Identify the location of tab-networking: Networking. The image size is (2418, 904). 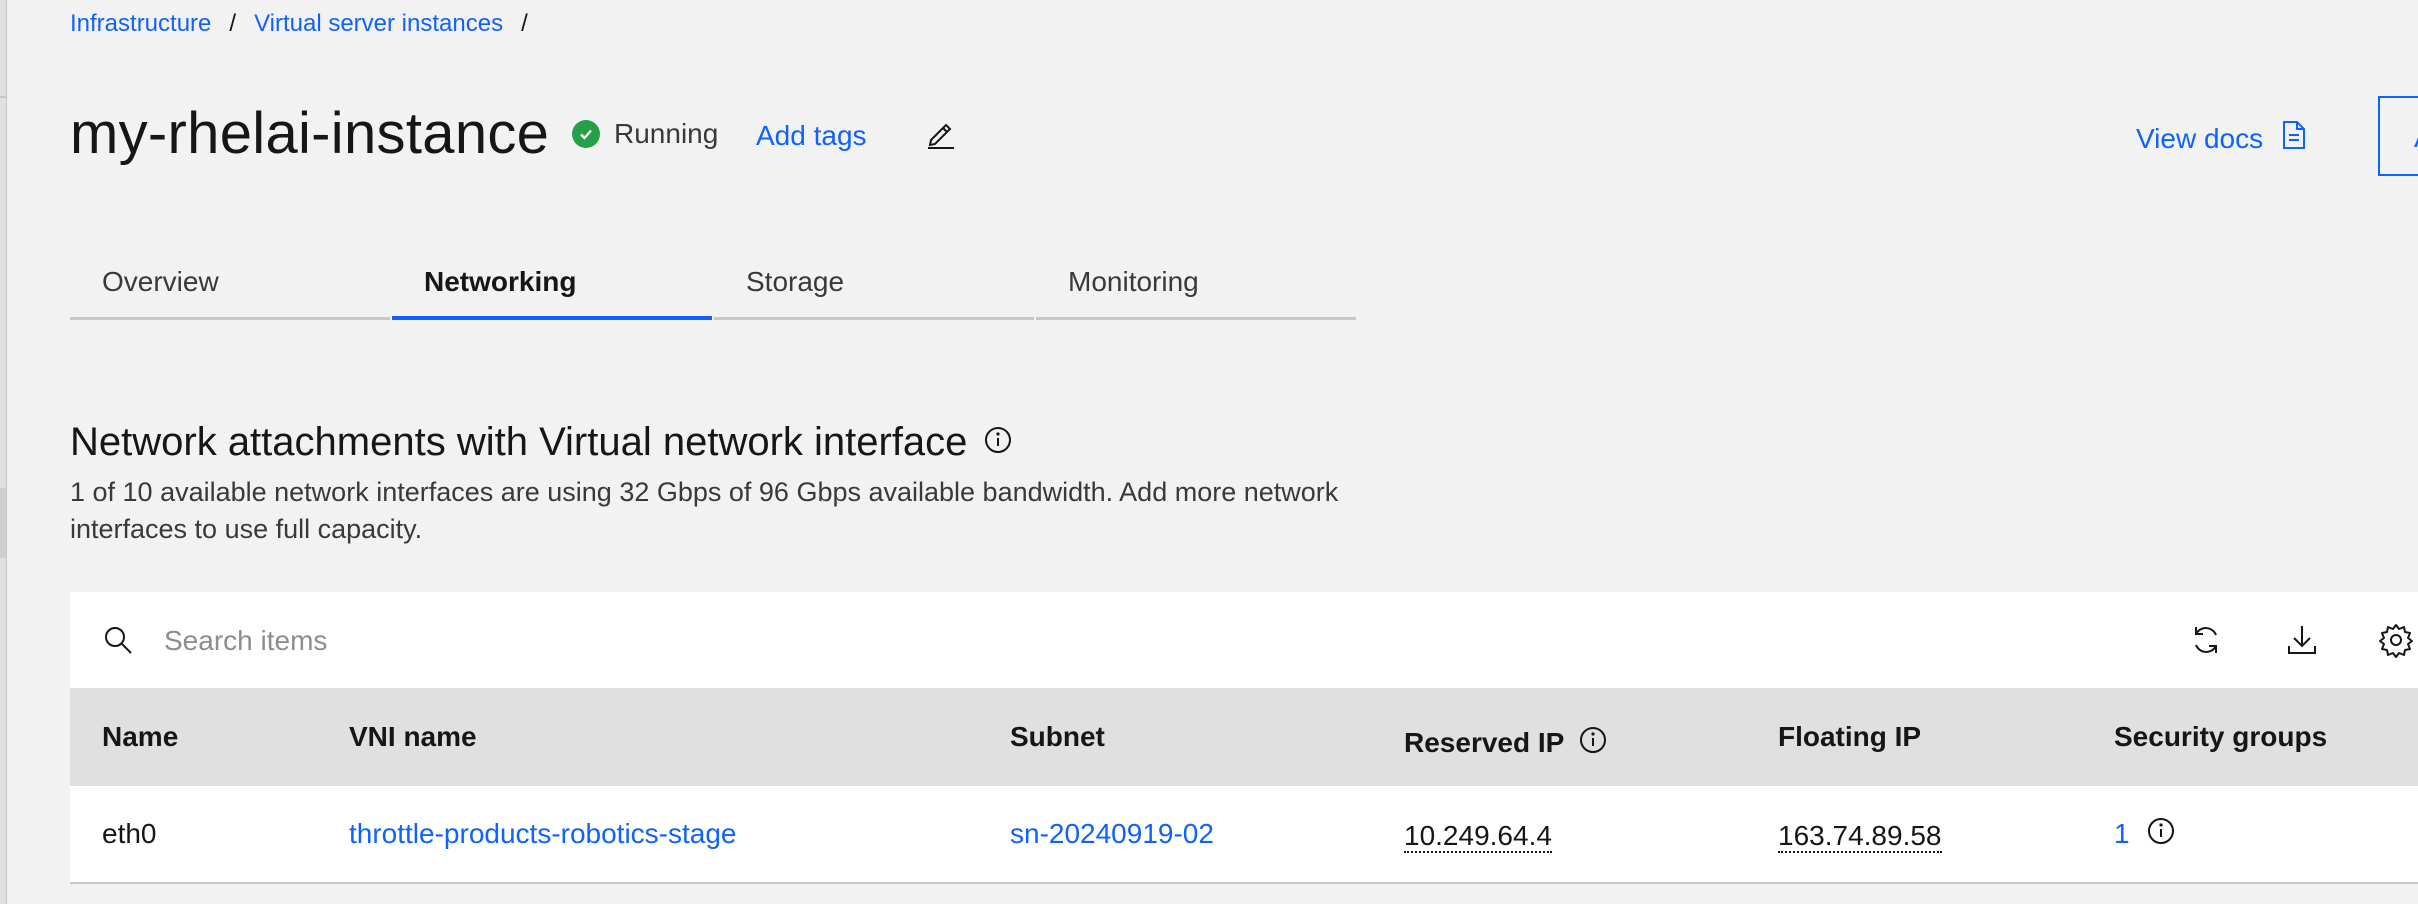
(552, 286).